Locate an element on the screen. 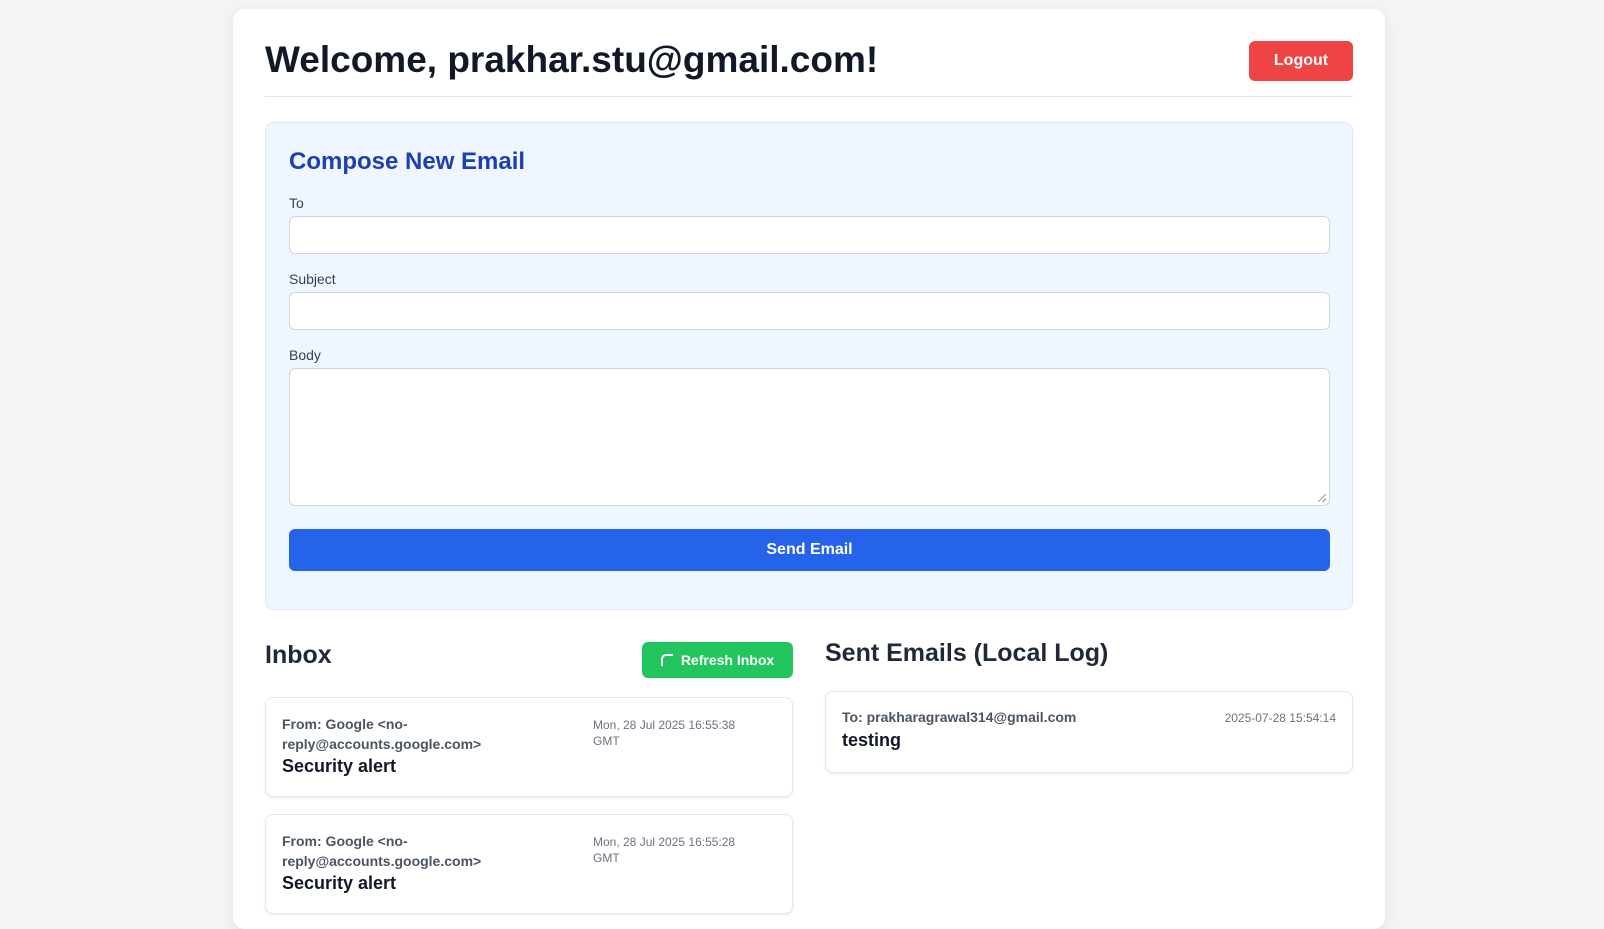 The image size is (1604, 929). inbox-title: Inbox is located at coordinates (298, 655).